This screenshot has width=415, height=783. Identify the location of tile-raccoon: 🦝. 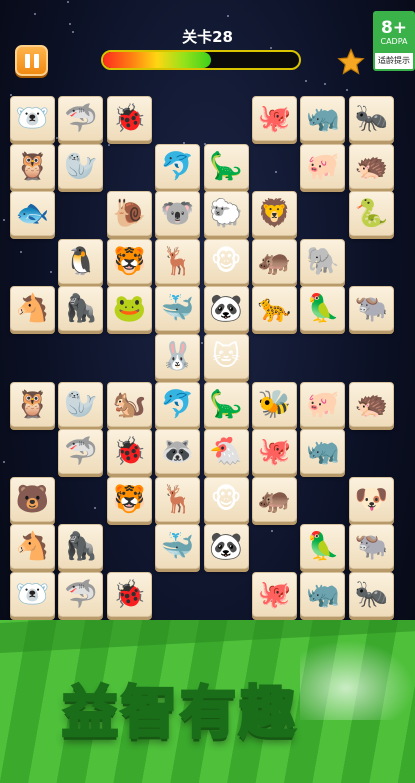
(178, 452).